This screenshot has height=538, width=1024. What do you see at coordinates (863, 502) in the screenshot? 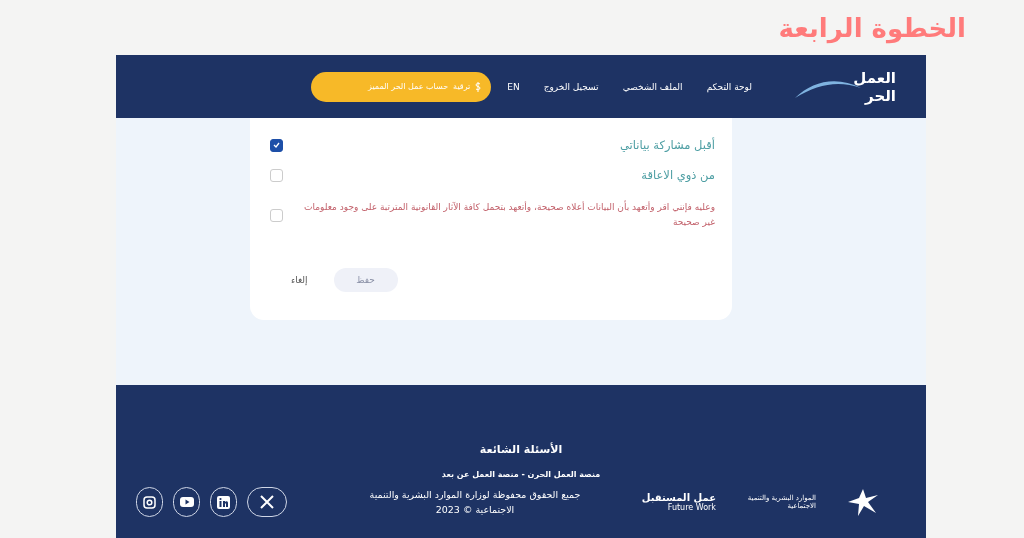
I see `palm-logo-icon` at bounding box center [863, 502].